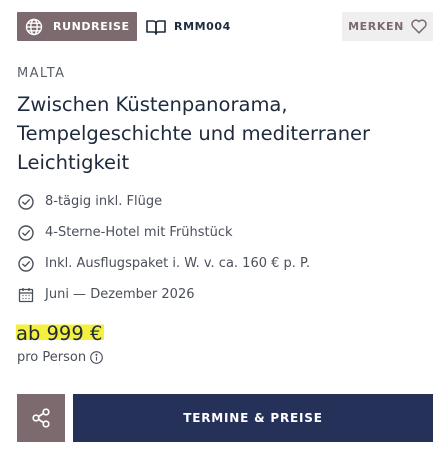  What do you see at coordinates (104, 201) in the screenshot?
I see `feature-text: 8-tägig inkl. Flüge` at bounding box center [104, 201].